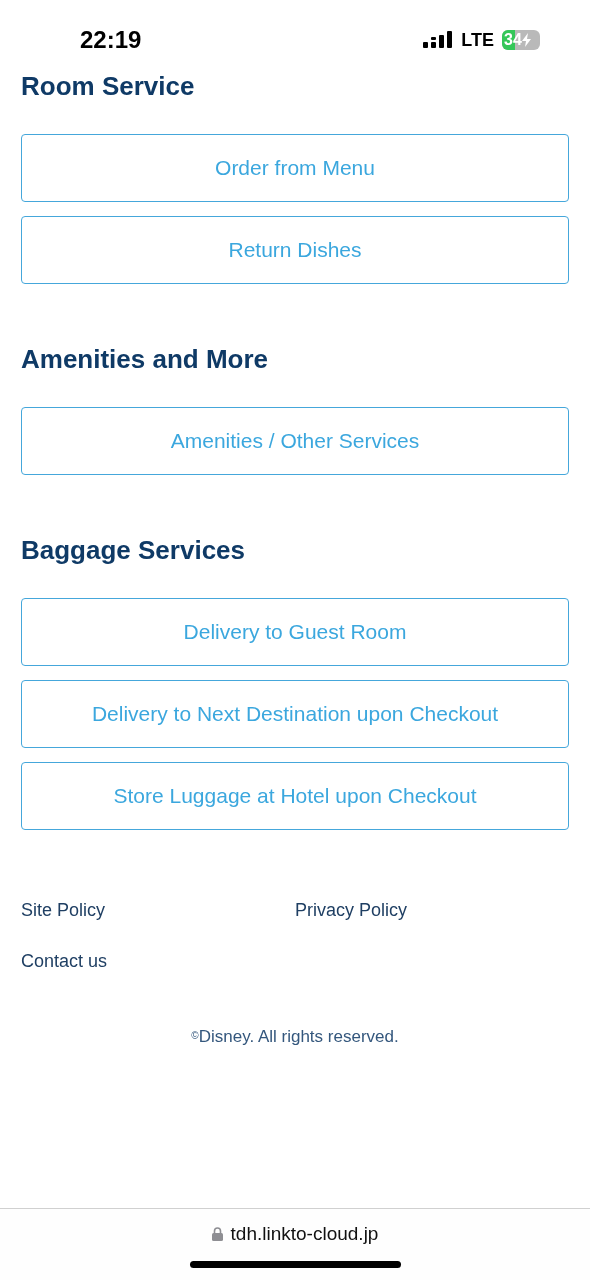 This screenshot has width=590, height=1280. What do you see at coordinates (295, 714) in the screenshot?
I see `service-button: Delivery to Next Destination upon Checkout` at bounding box center [295, 714].